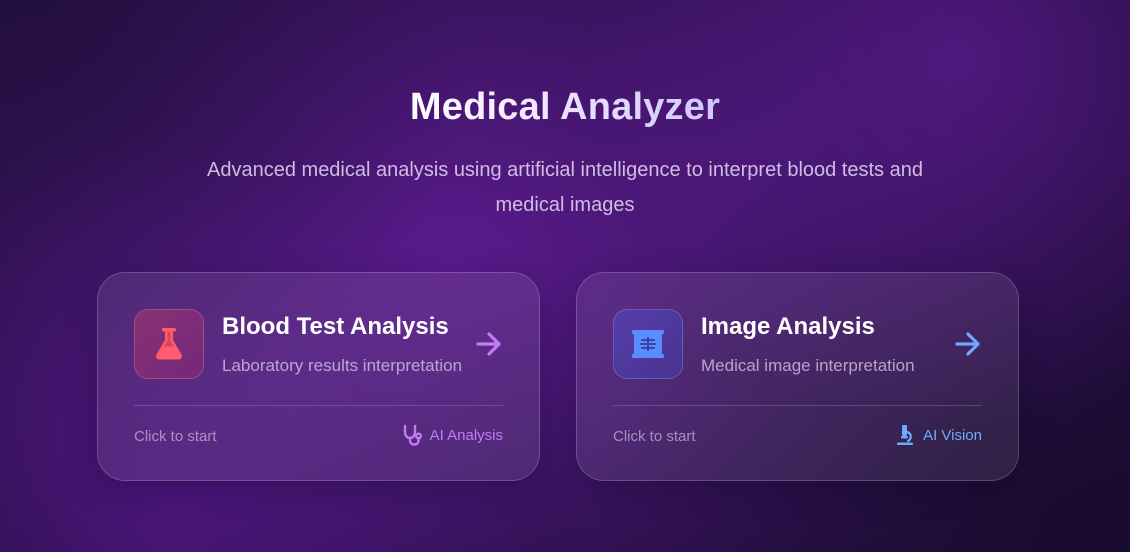 This screenshot has width=1130, height=552. I want to click on page-title: Medical Analyzer, so click(565, 107).